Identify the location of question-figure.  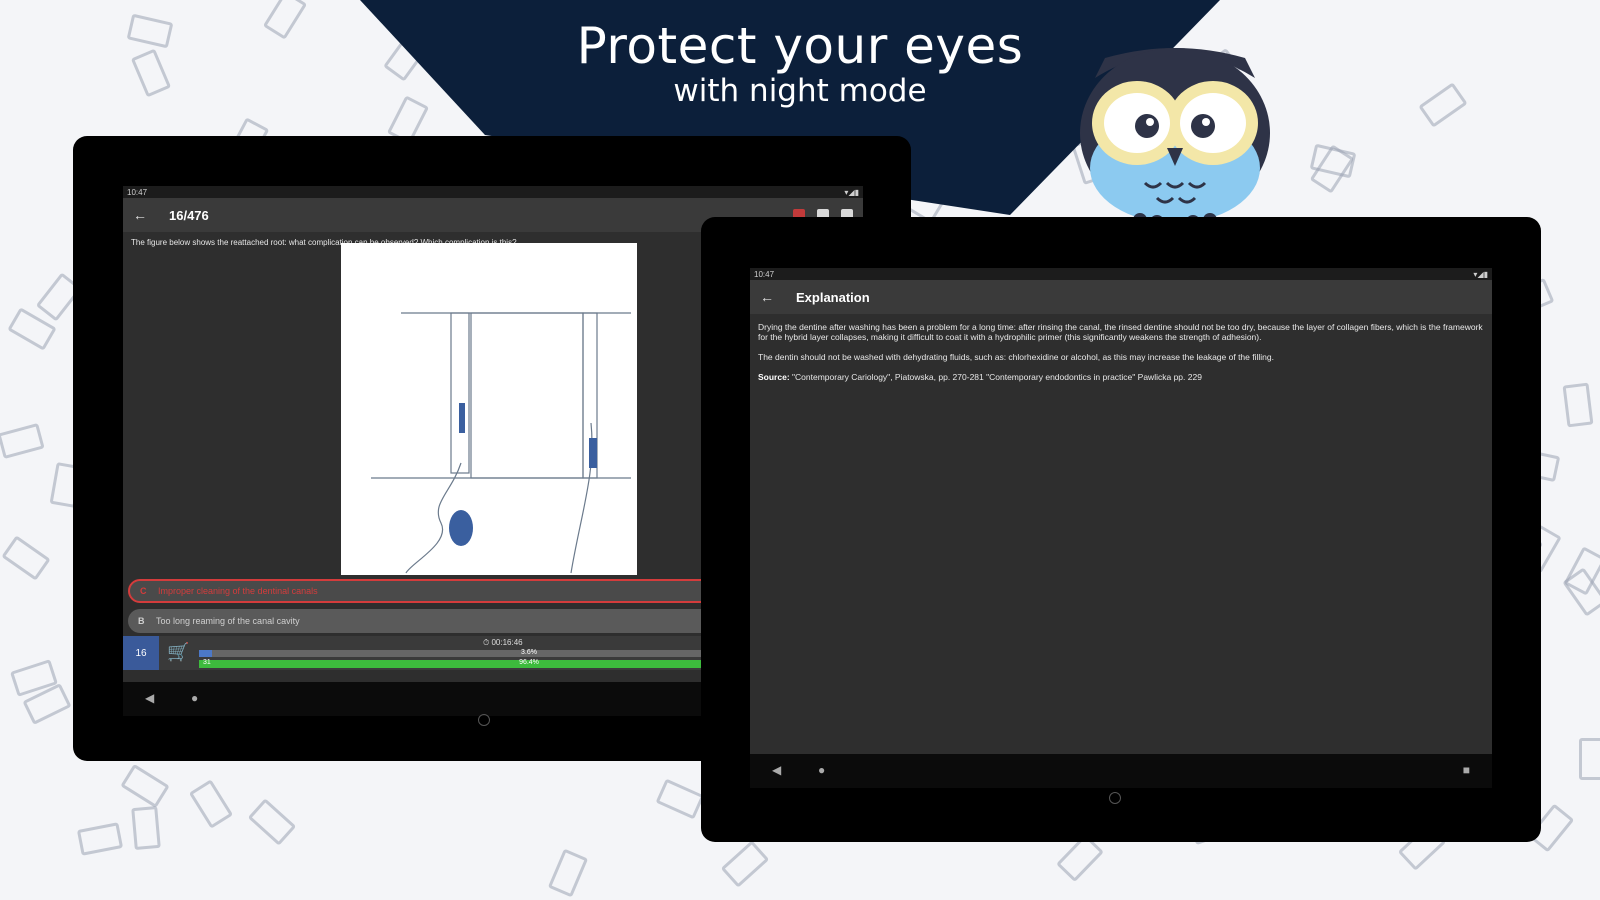
(489, 409).